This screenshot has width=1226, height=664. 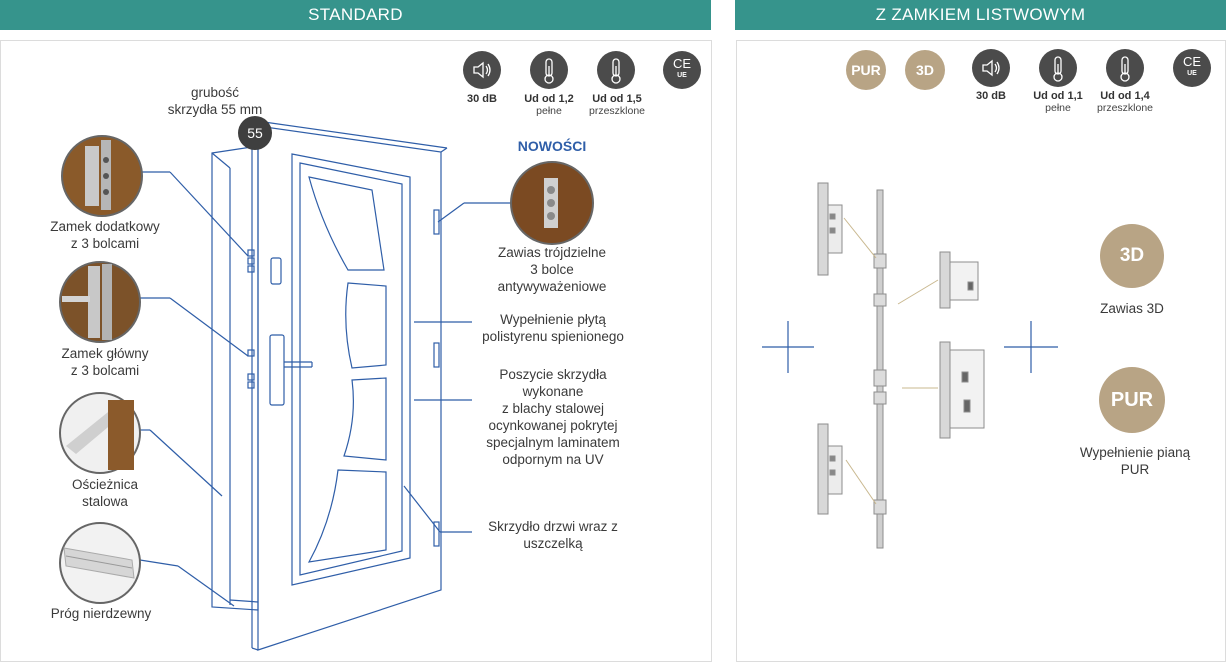 I want to click on threshold-label: Próg nierdzewny, so click(x=101, y=613).